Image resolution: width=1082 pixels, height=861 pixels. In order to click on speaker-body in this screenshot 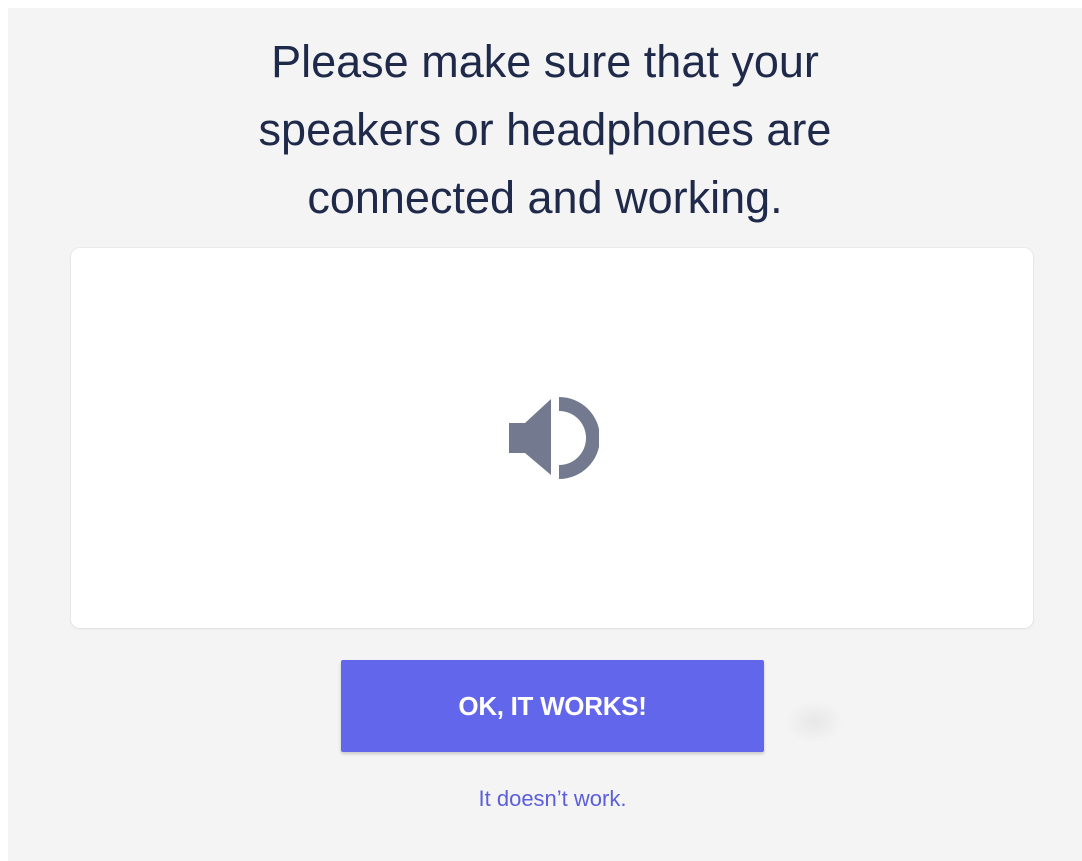, I will do `click(530, 437)`.